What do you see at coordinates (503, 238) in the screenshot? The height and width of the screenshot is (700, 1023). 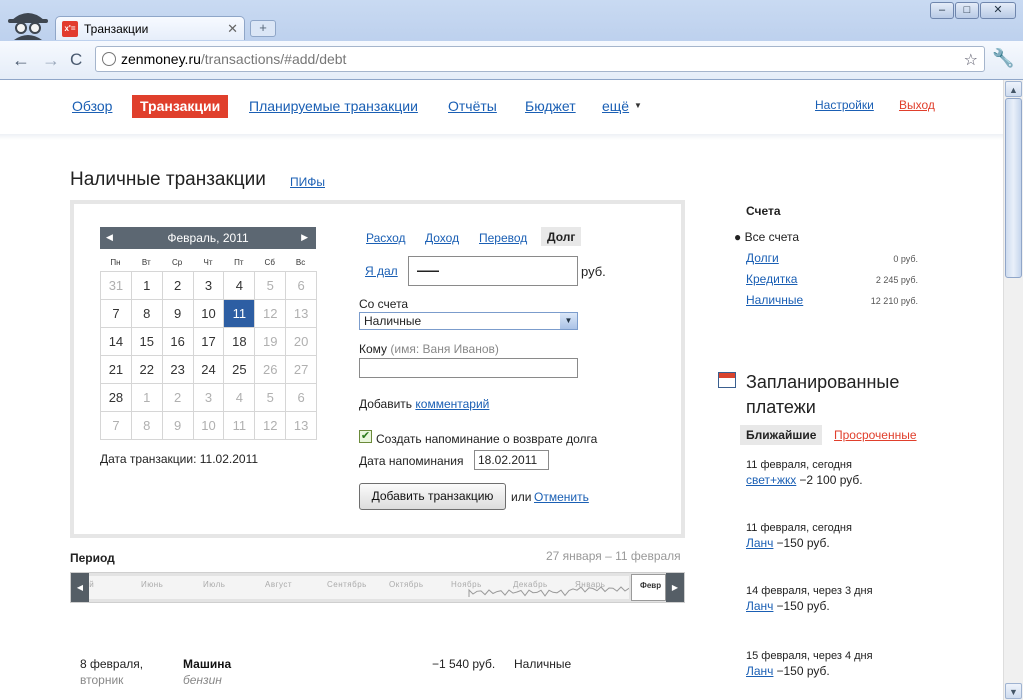 I see `type-tab-transfer: Перевод` at bounding box center [503, 238].